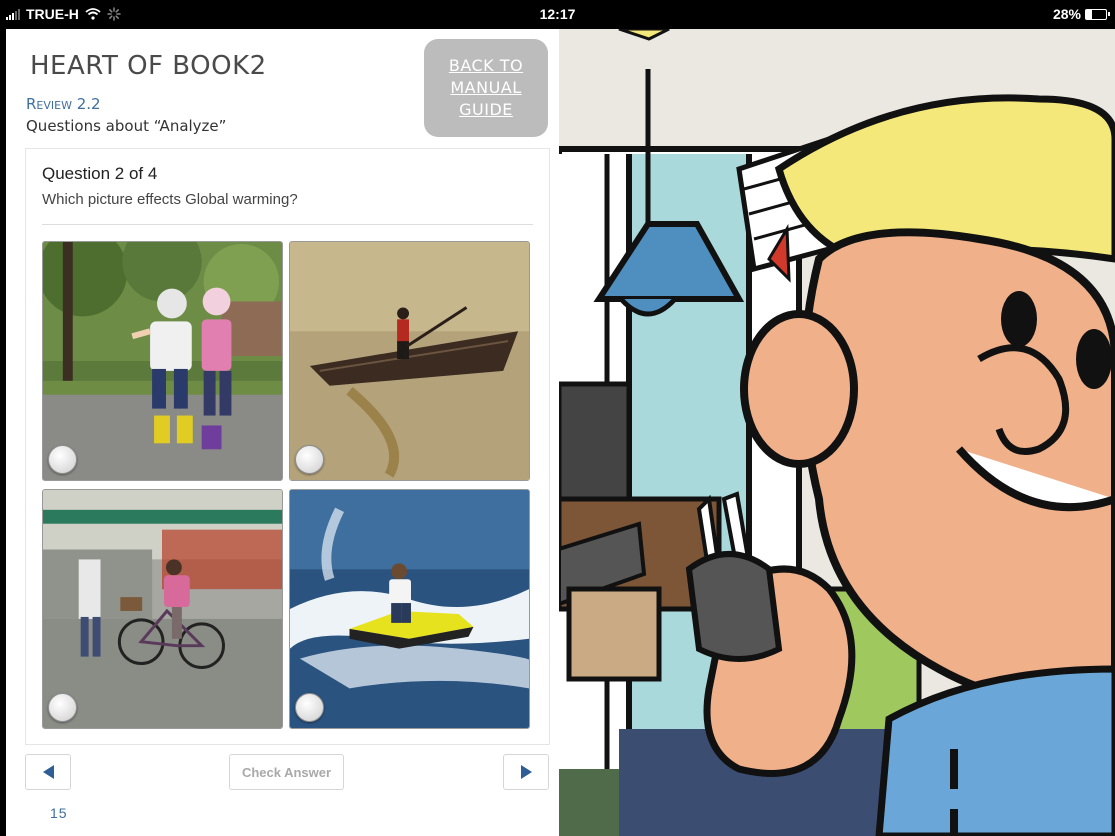 This screenshot has width=1115, height=836. I want to click on triangle-right-icon, so click(526, 772).